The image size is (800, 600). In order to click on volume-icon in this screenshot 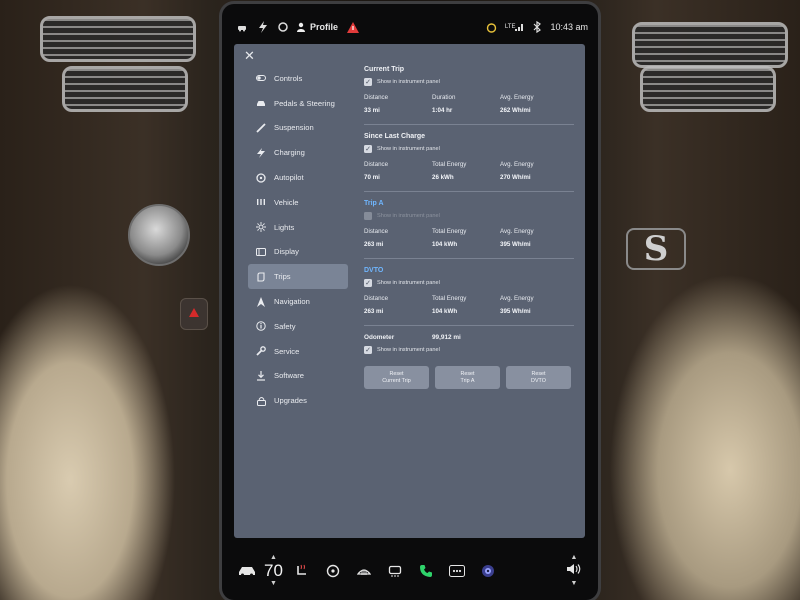, I will do `click(574, 571)`.